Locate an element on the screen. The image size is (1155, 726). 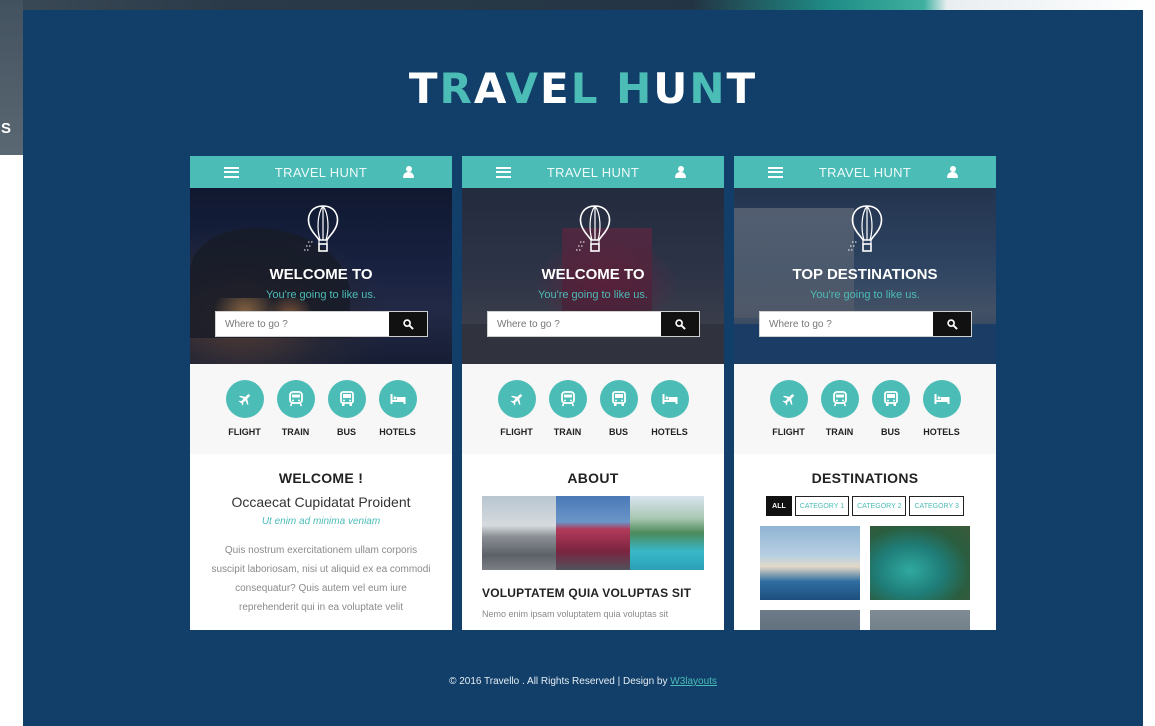
category-tab-1: CATEGORY 1 is located at coordinates (822, 506).